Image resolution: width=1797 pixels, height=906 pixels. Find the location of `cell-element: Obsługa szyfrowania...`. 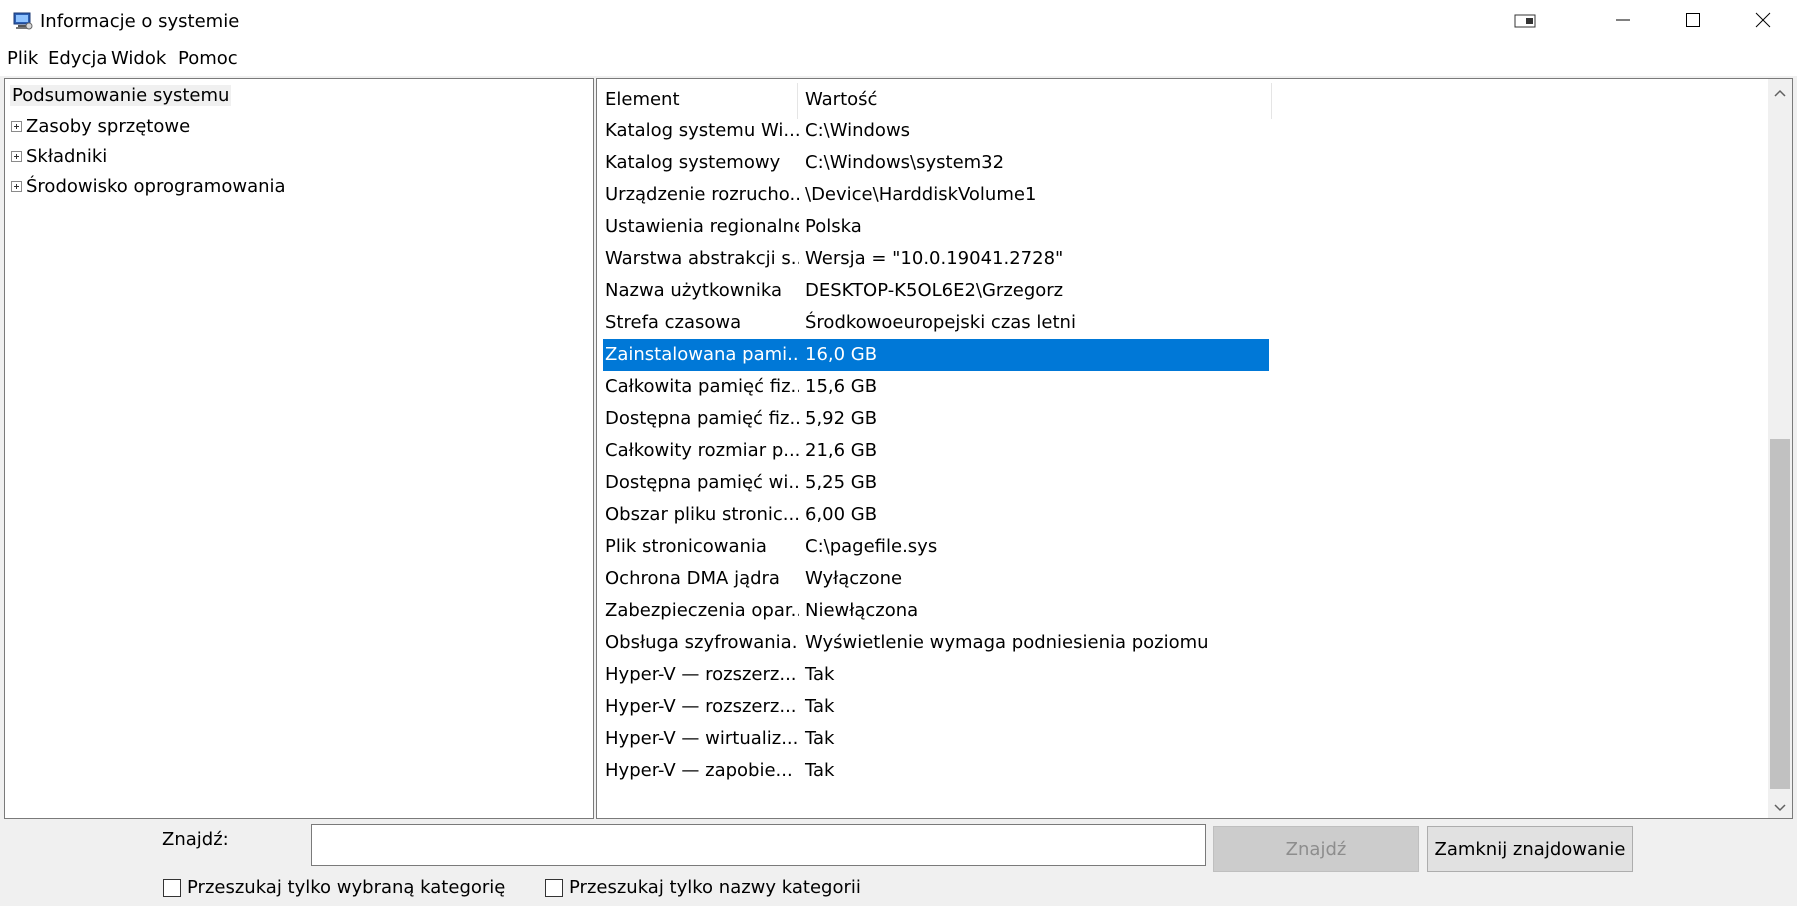

cell-element: Obsługa szyfrowania... is located at coordinates (702, 642).